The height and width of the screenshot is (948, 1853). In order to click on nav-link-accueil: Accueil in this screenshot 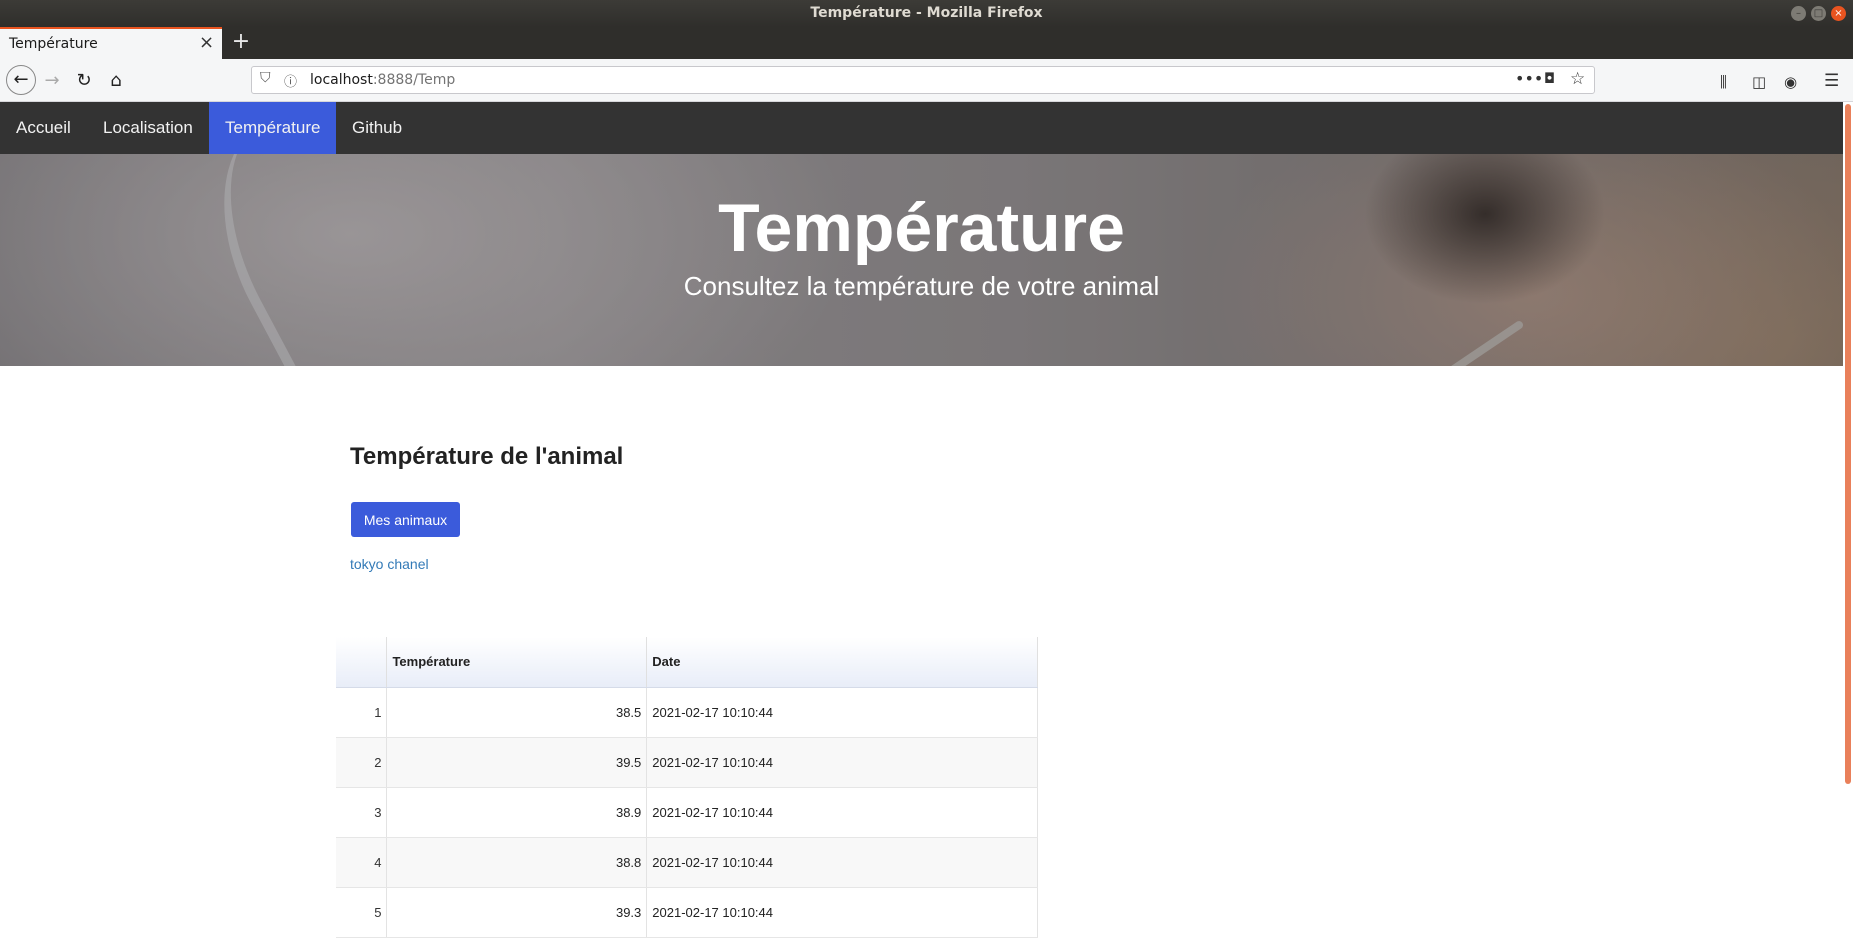, I will do `click(43, 128)`.